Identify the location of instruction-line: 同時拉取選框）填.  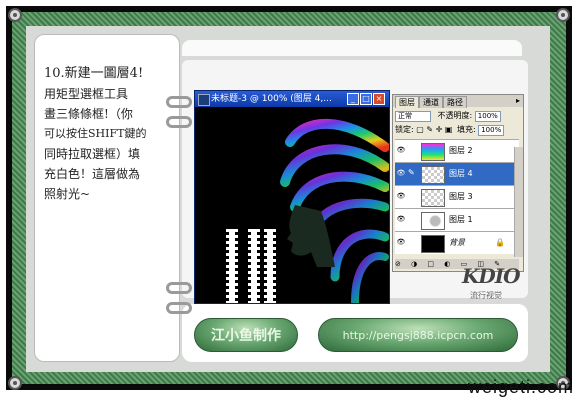
(92, 154).